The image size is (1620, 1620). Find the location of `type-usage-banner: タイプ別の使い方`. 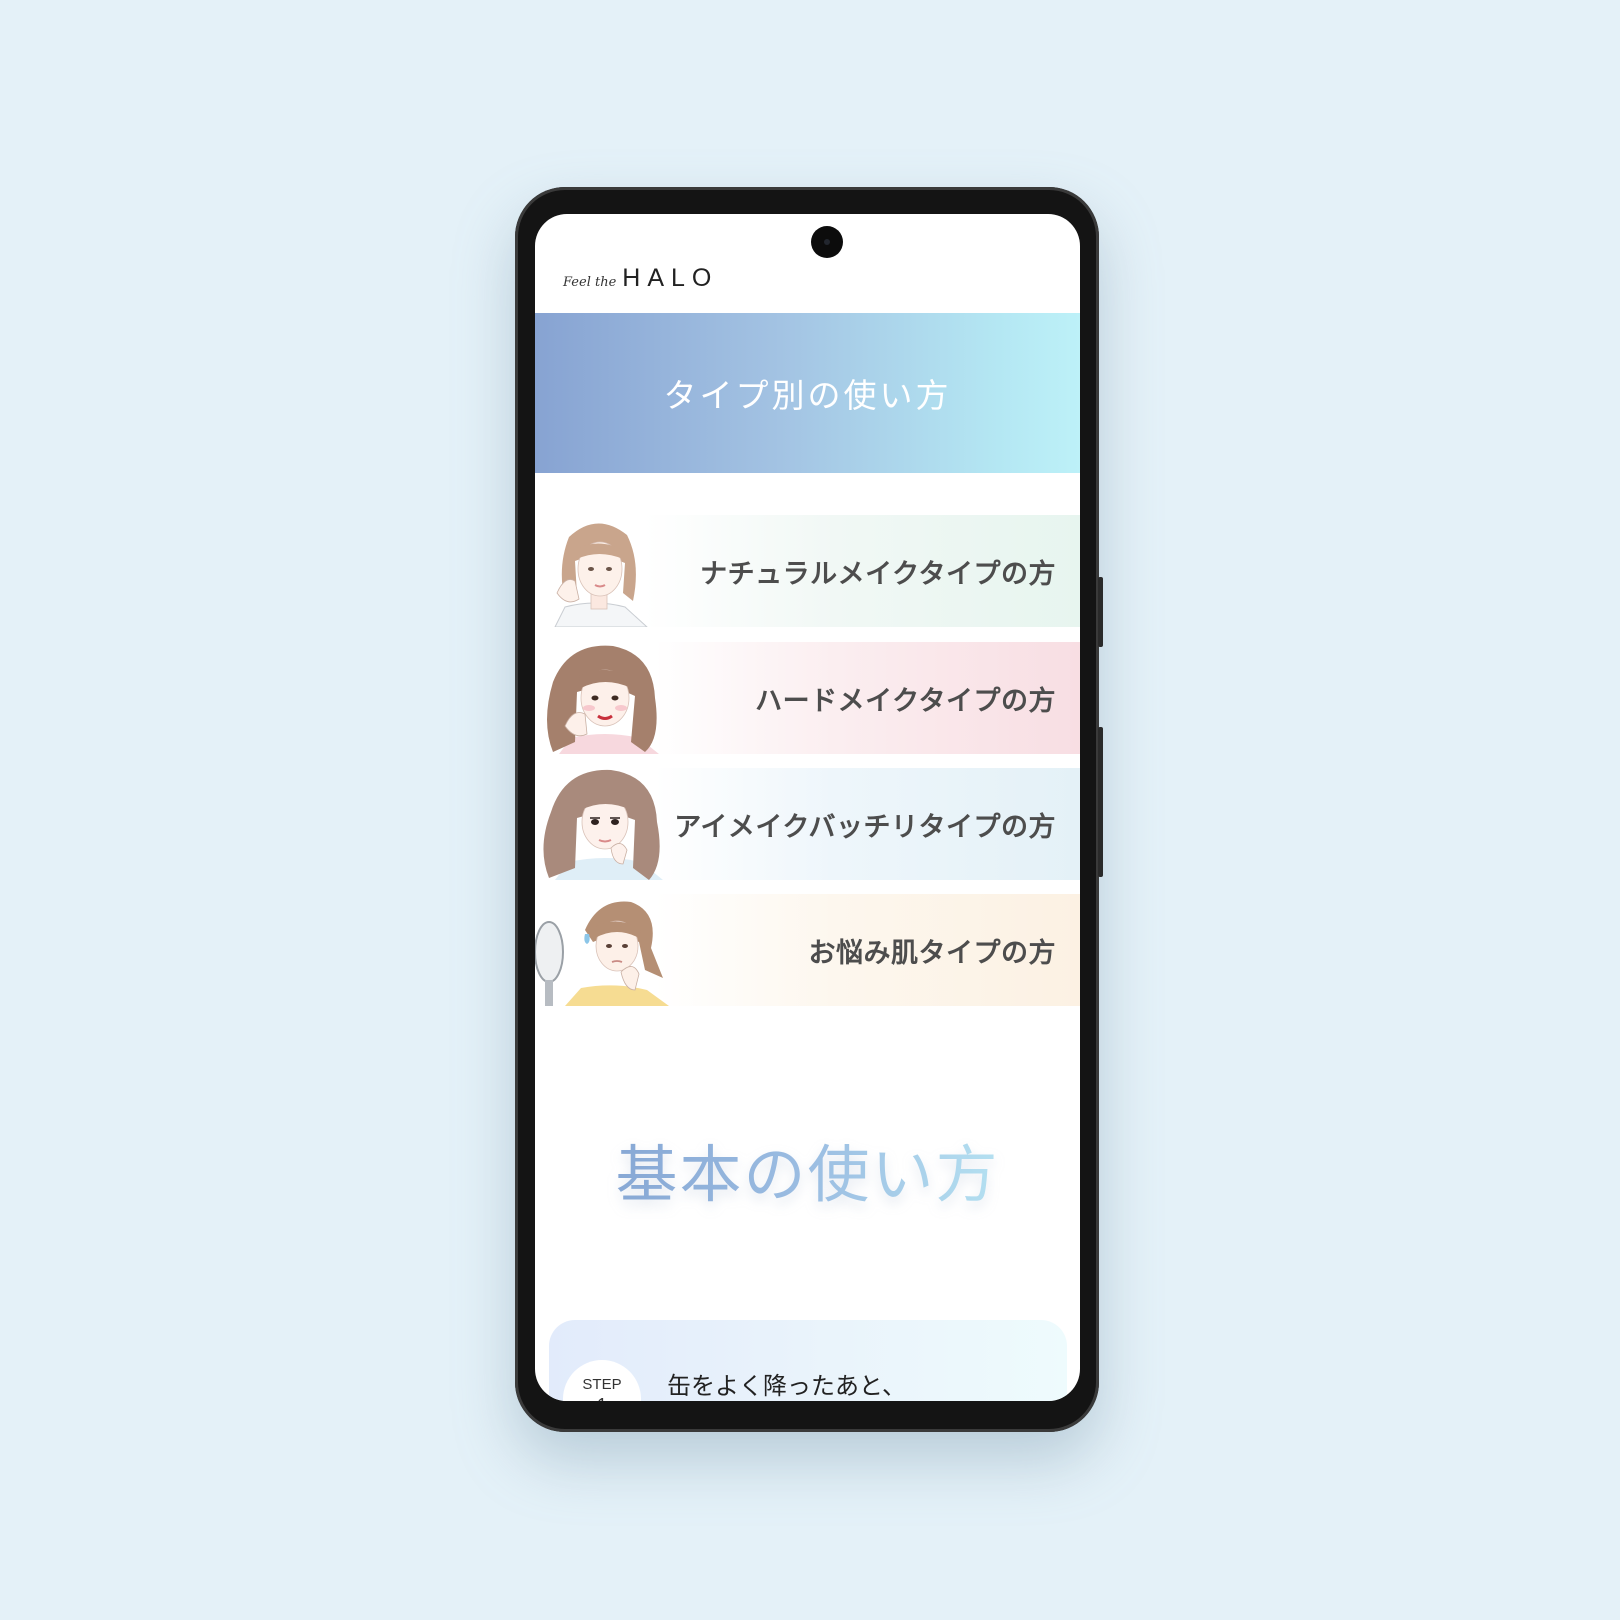

type-usage-banner: タイプ別の使い方 is located at coordinates (807, 393).